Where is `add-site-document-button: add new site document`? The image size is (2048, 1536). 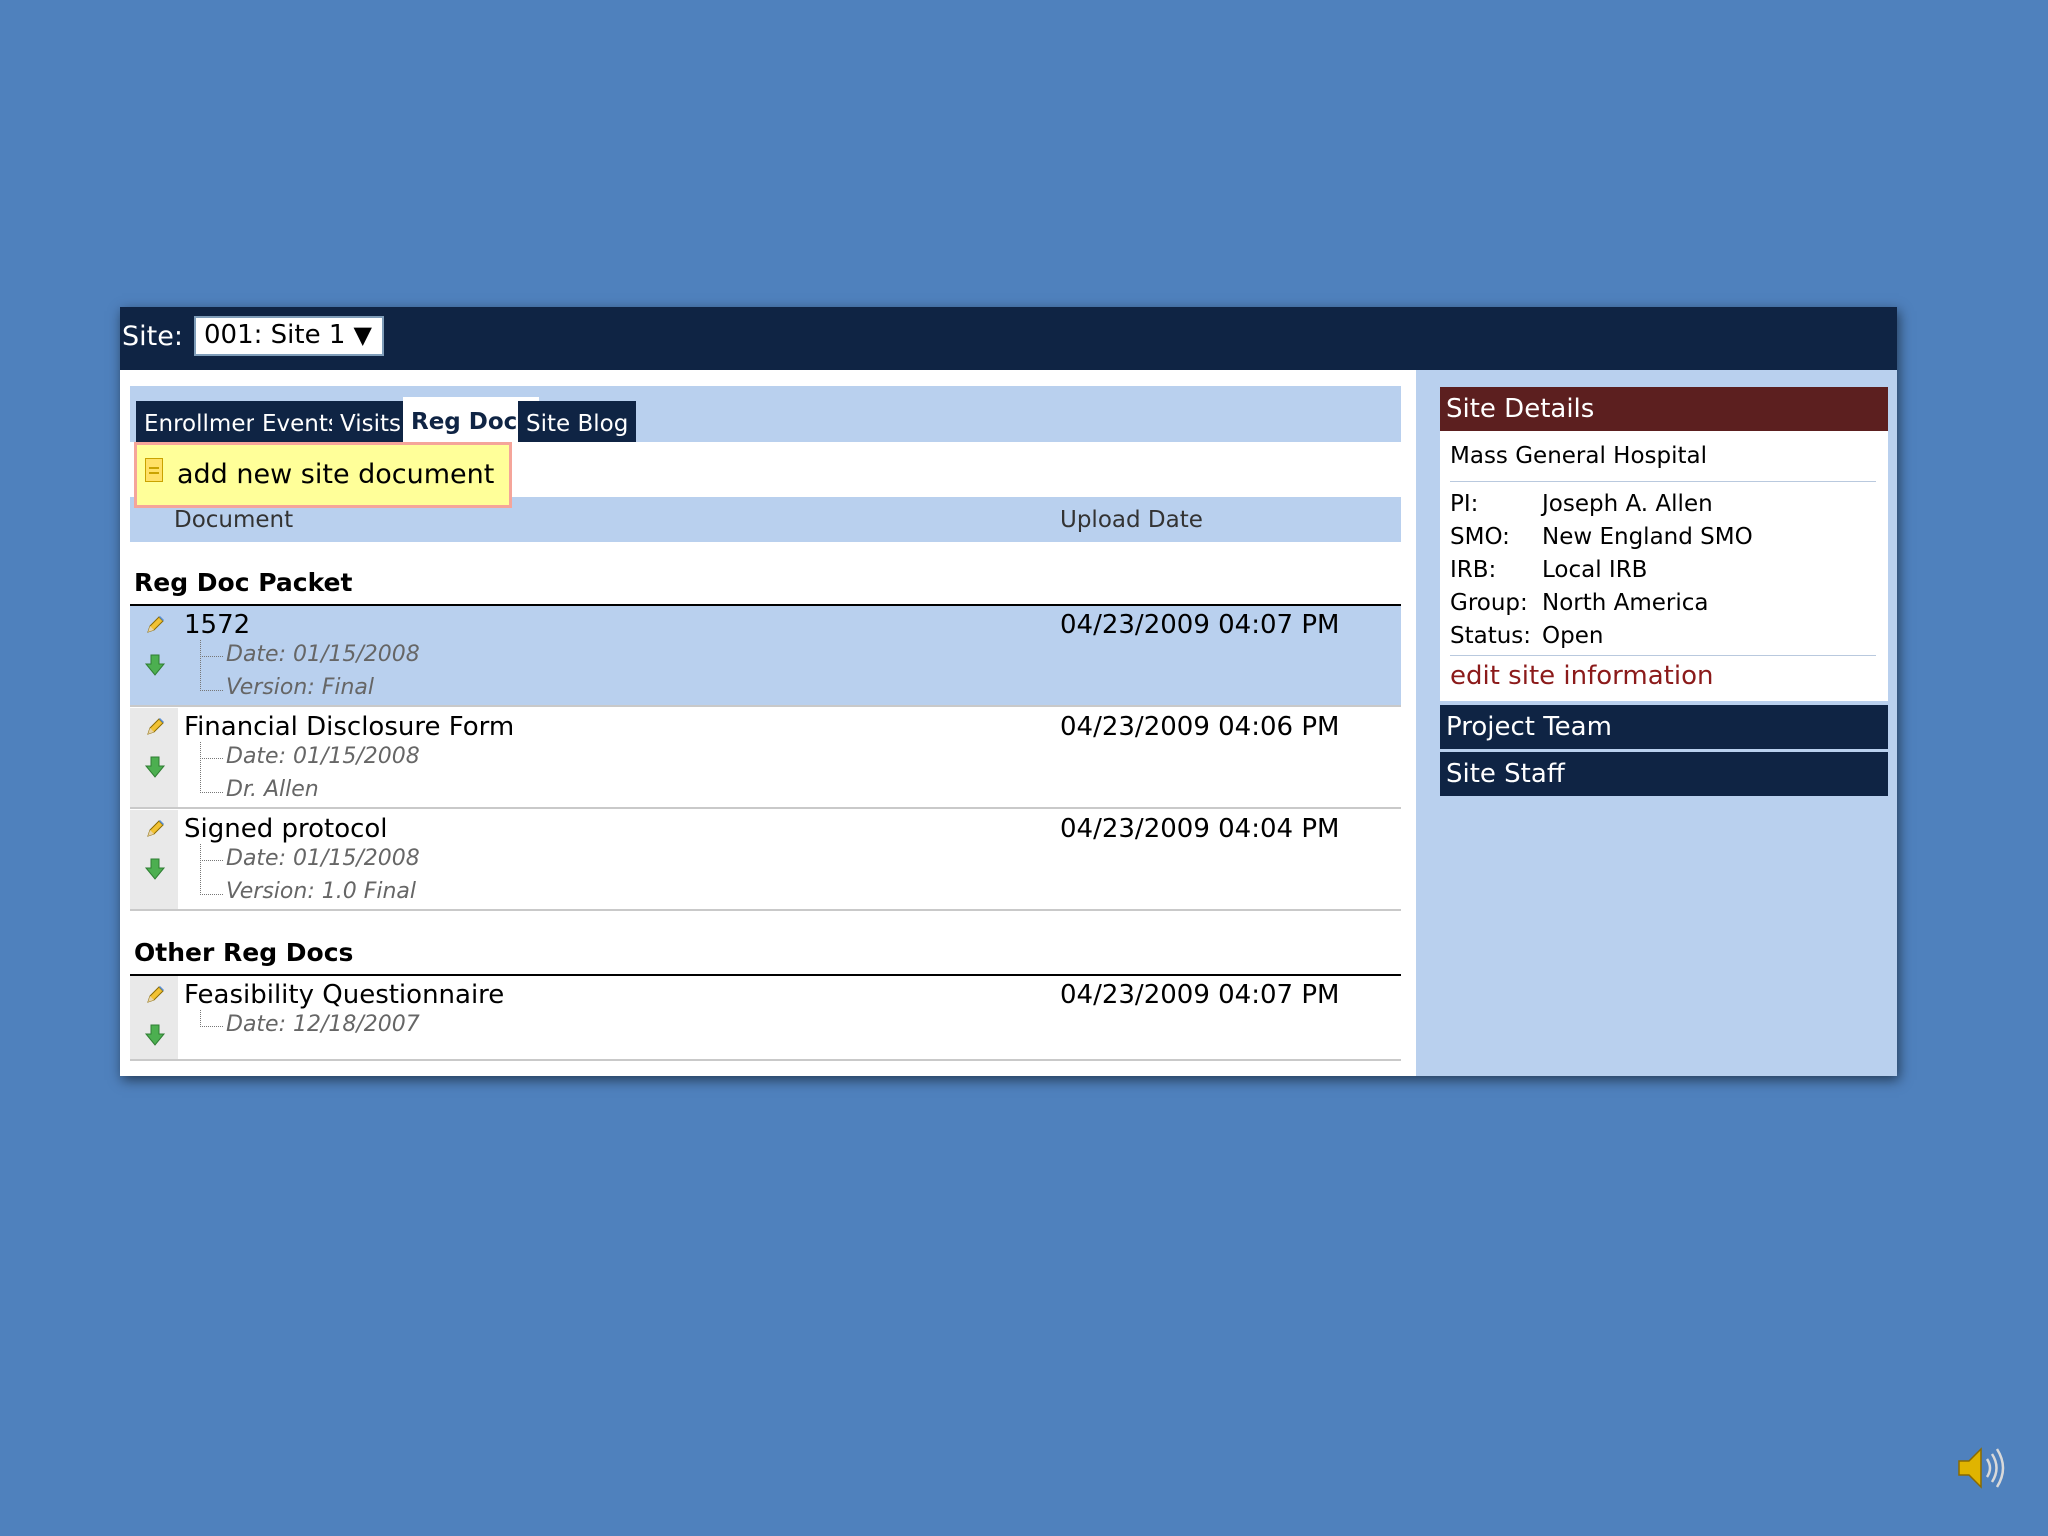
add-site-document-button: add new site document is located at coordinates (323, 475).